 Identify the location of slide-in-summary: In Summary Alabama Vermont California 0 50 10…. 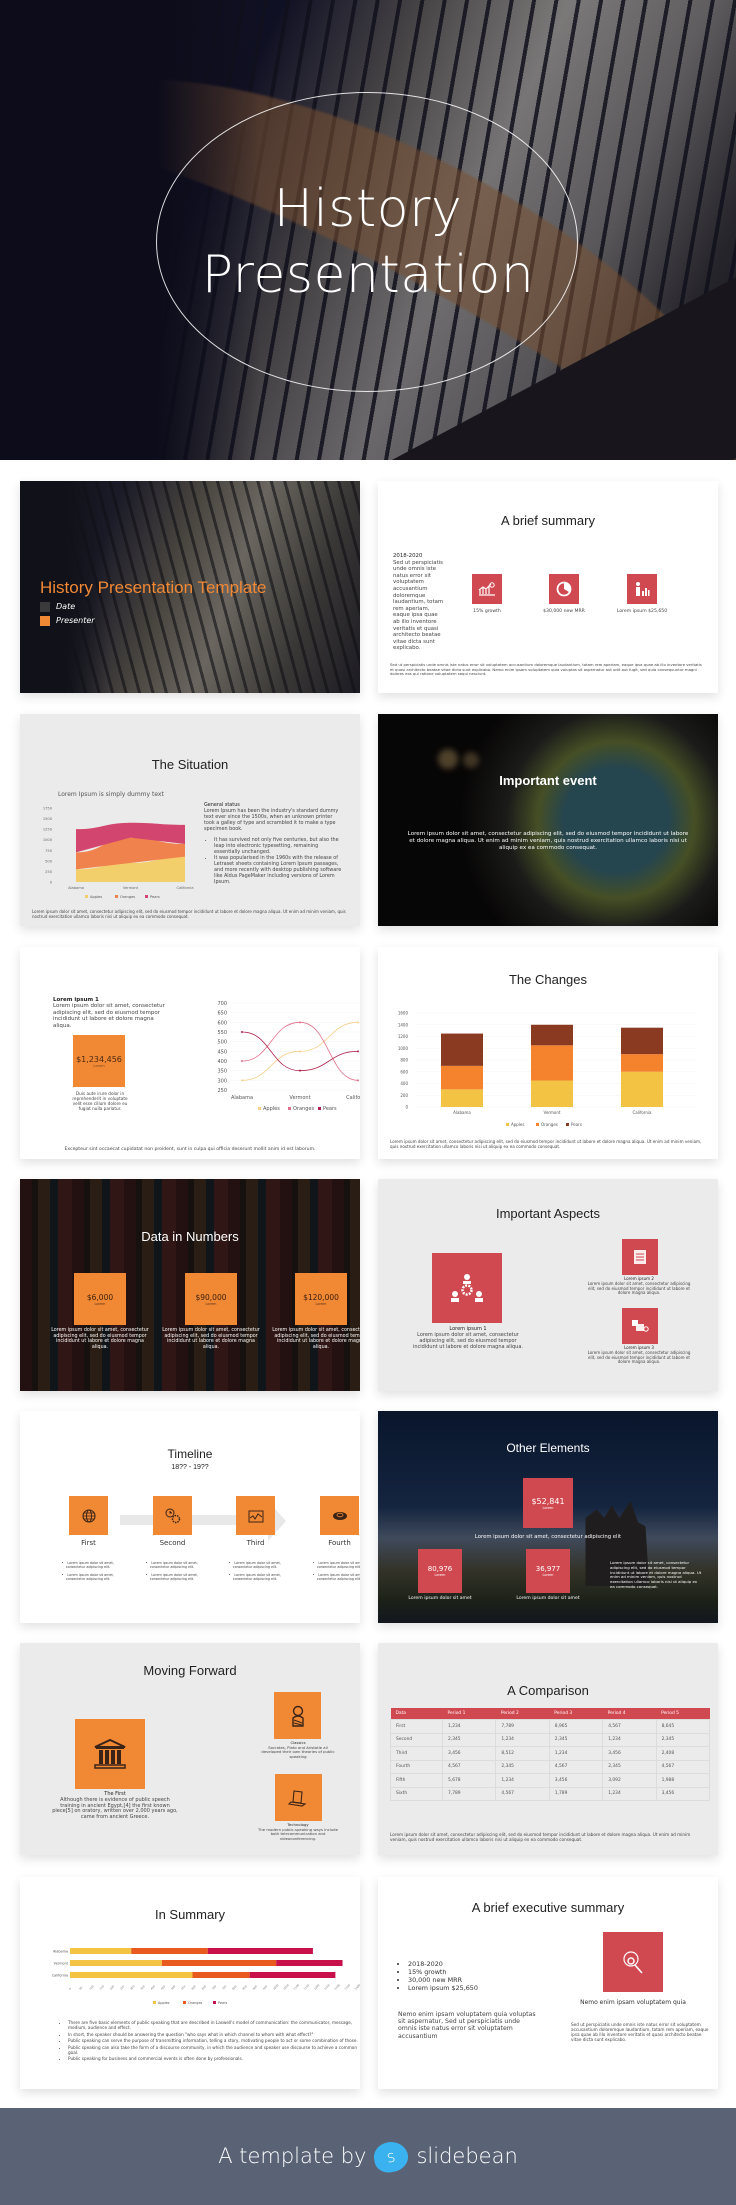
(190, 1983).